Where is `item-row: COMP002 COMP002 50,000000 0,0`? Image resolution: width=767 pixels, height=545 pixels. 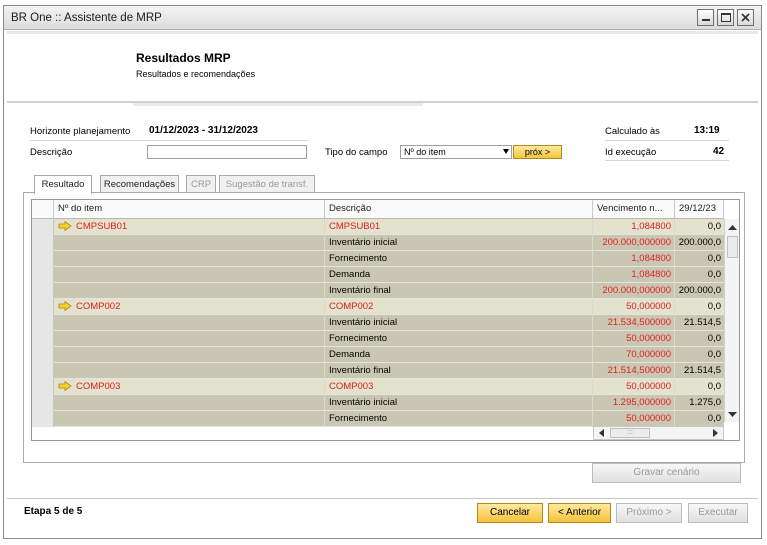
item-row: COMP002 COMP002 50,000000 0,0 is located at coordinates (378, 307).